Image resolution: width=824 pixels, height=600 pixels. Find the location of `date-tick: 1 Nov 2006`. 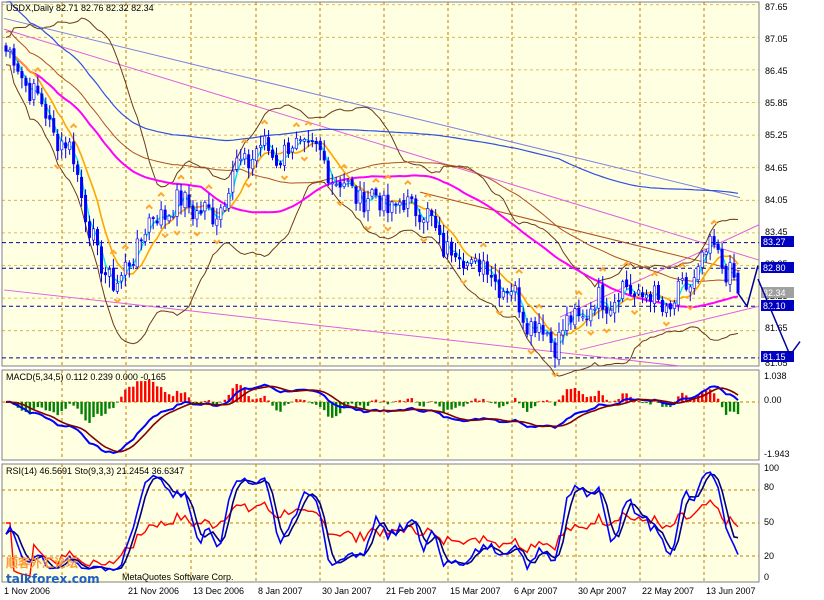

date-tick: 1 Nov 2006 is located at coordinates (27, 591).